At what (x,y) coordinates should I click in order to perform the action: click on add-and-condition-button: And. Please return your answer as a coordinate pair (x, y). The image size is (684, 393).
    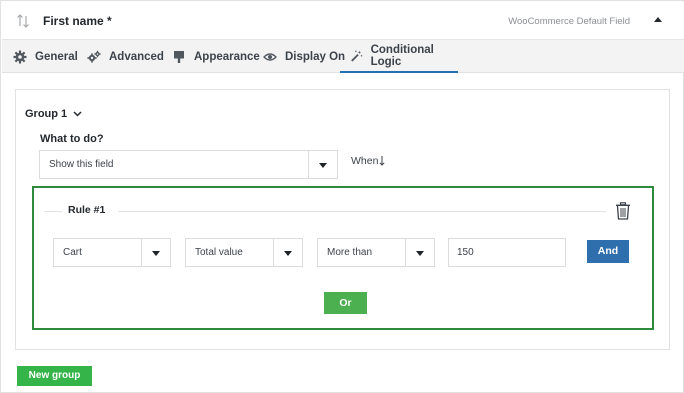
    Looking at the image, I should click on (608, 251).